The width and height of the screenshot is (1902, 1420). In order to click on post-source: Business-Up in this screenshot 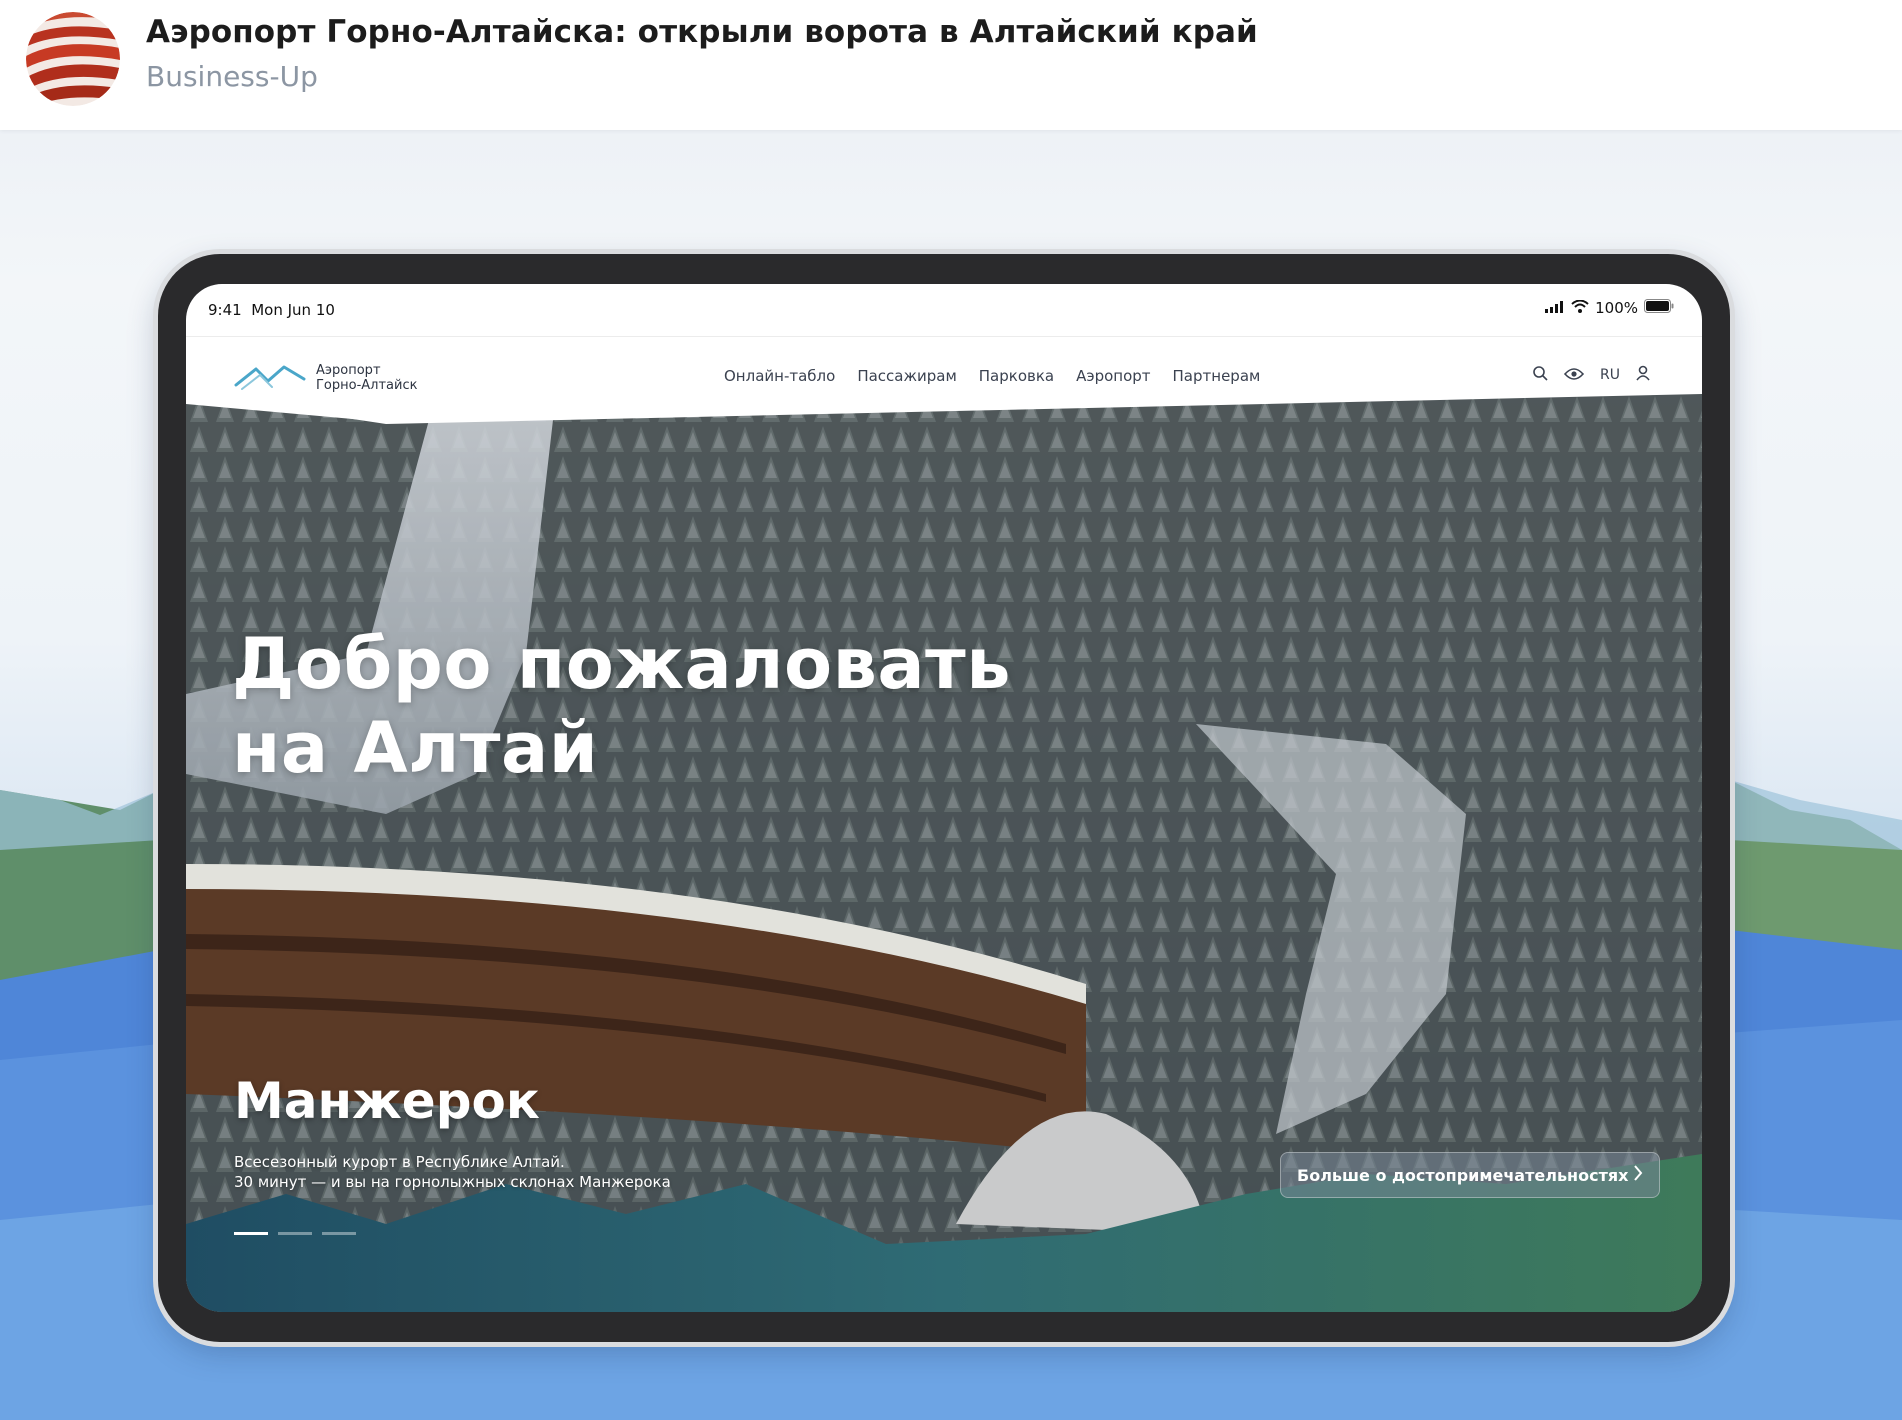, I will do `click(232, 76)`.